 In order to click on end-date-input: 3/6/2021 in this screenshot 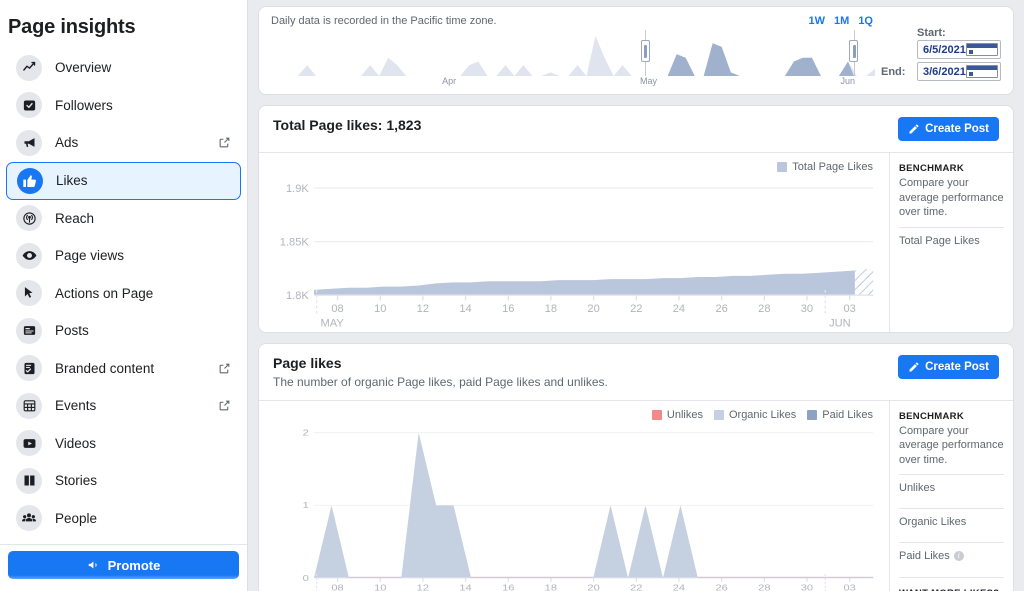, I will do `click(959, 71)`.